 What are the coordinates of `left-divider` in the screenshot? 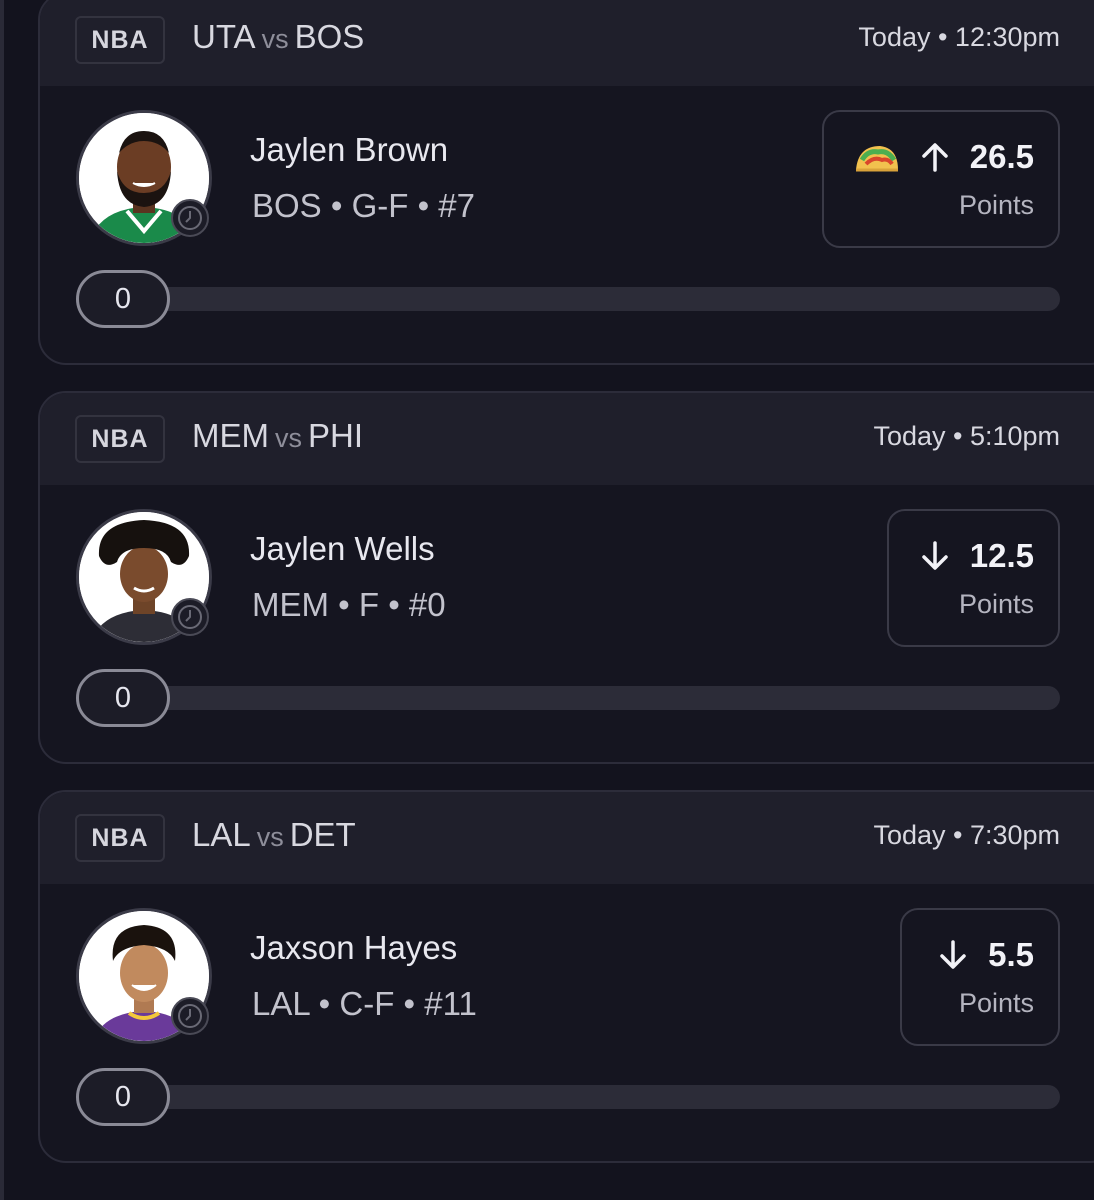 It's located at (2, 600).